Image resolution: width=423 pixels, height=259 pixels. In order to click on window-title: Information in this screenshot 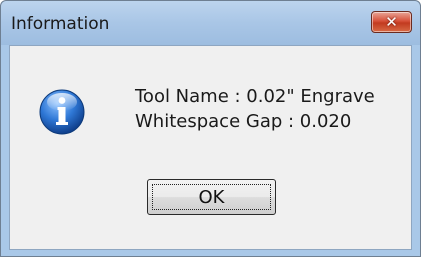, I will do `click(60, 24)`.